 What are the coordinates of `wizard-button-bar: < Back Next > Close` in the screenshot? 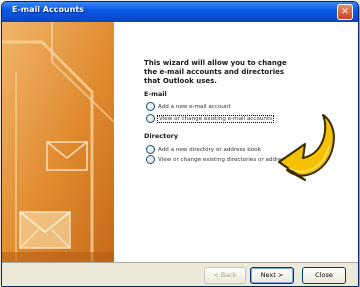 It's located at (180, 274).